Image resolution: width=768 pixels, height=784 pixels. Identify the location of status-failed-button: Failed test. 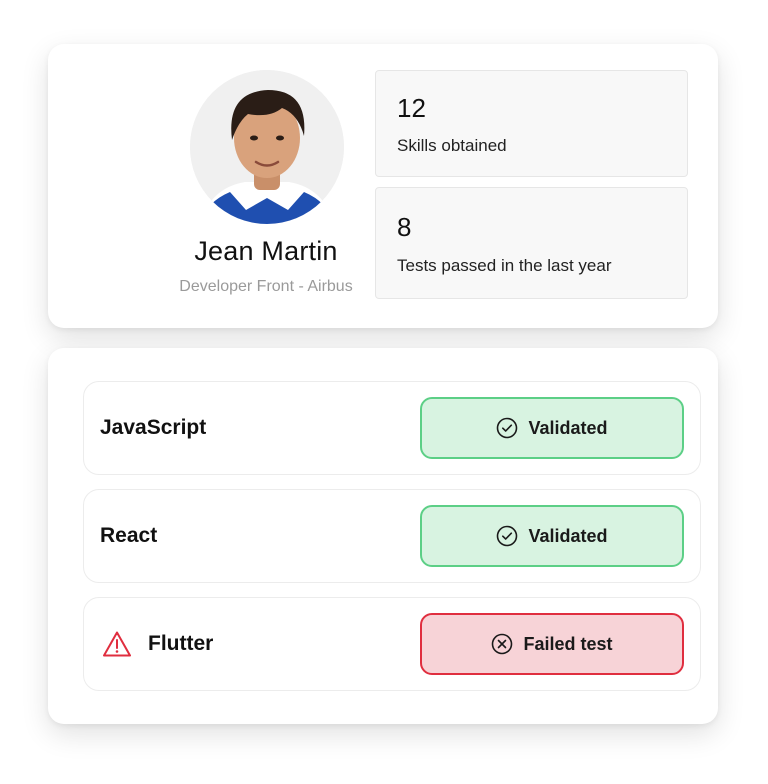
(552, 644).